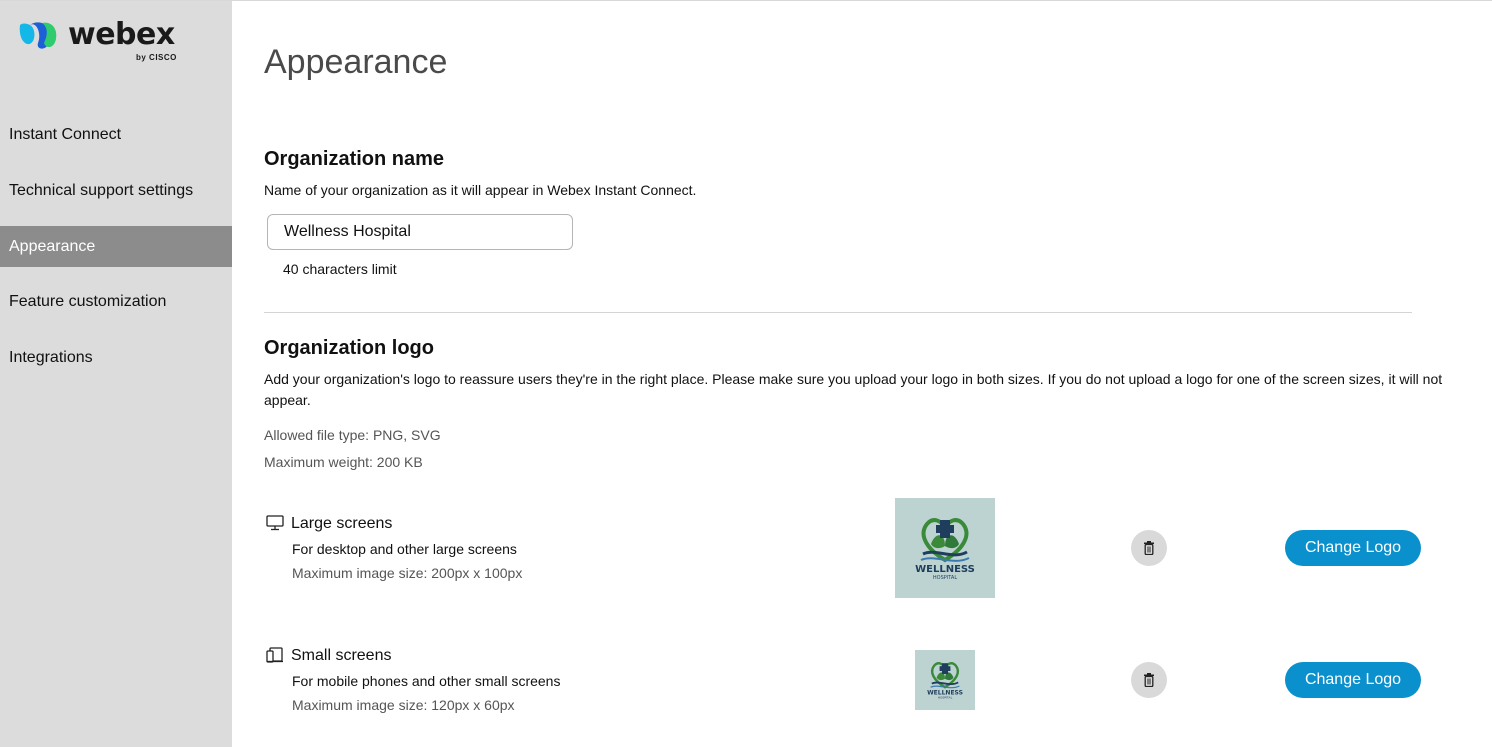 The width and height of the screenshot is (1492, 747). I want to click on delete-small-logo-button, so click(1149, 680).